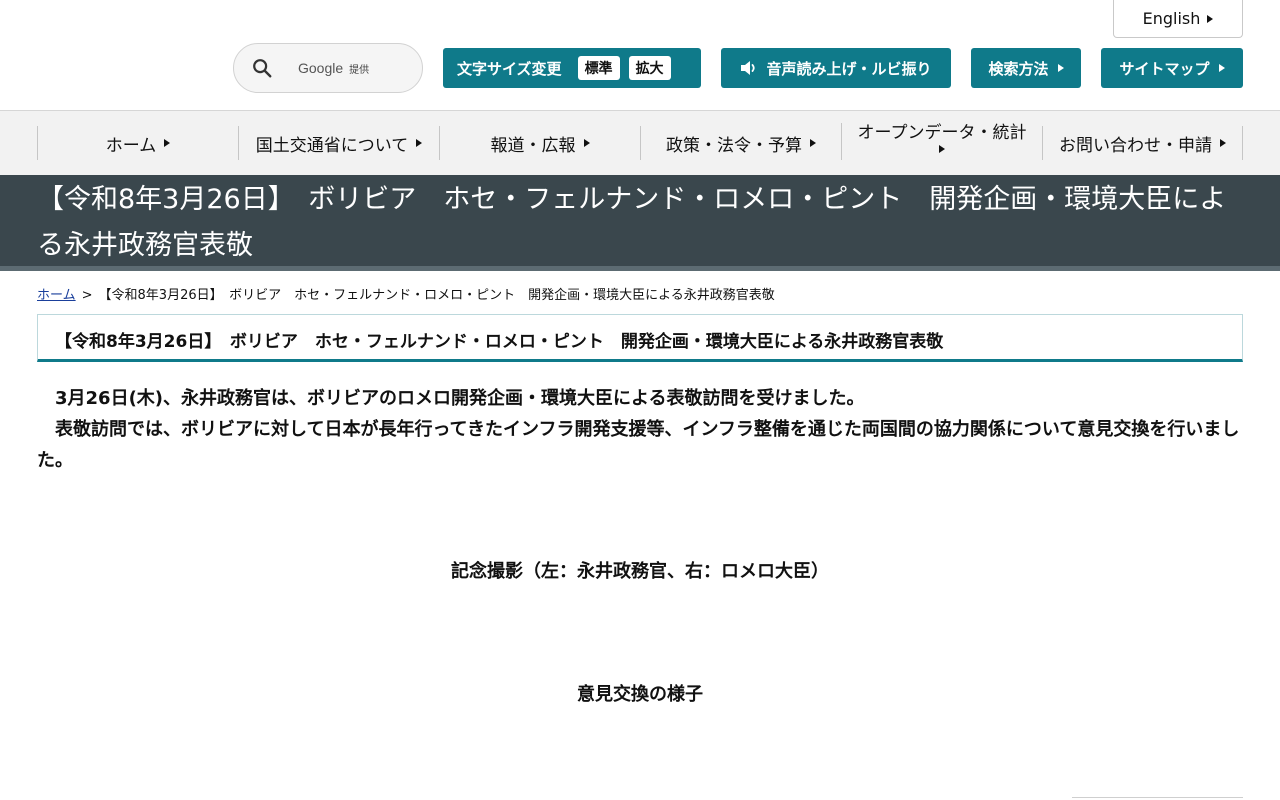 The width and height of the screenshot is (1280, 800). I want to click on nav-item-contact: お問い合わせ・申請, so click(1142, 143).